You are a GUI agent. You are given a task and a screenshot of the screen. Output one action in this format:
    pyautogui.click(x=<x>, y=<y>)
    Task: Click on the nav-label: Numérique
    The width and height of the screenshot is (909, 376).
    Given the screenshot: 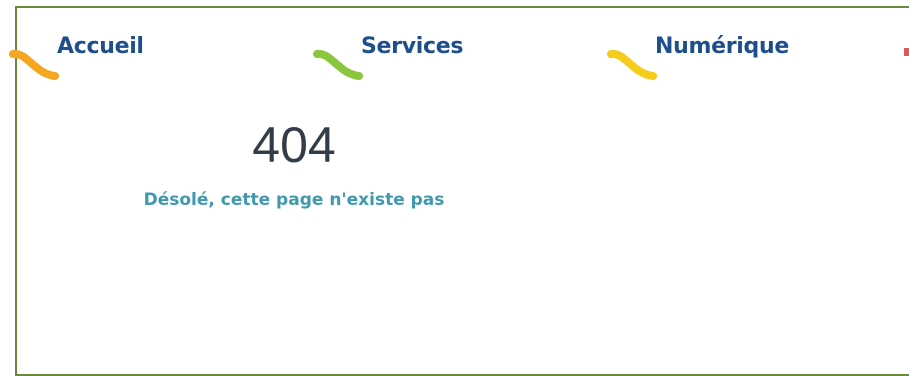 What is the action you would take?
    pyautogui.click(x=722, y=46)
    